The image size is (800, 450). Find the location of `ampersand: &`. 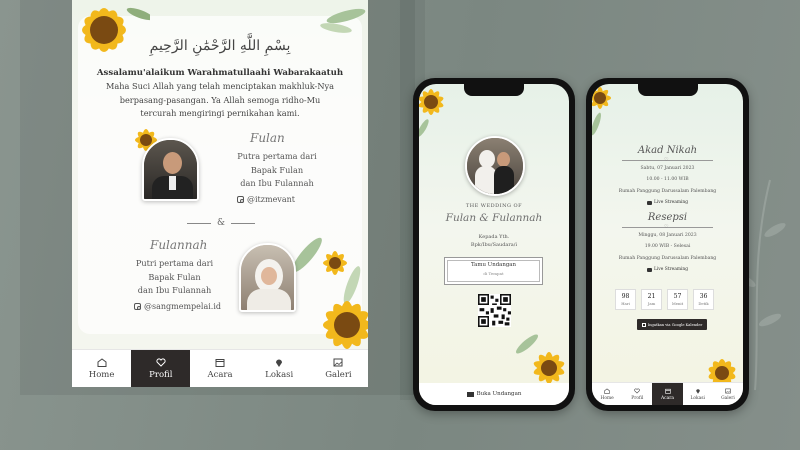

ampersand: & is located at coordinates (220, 223).